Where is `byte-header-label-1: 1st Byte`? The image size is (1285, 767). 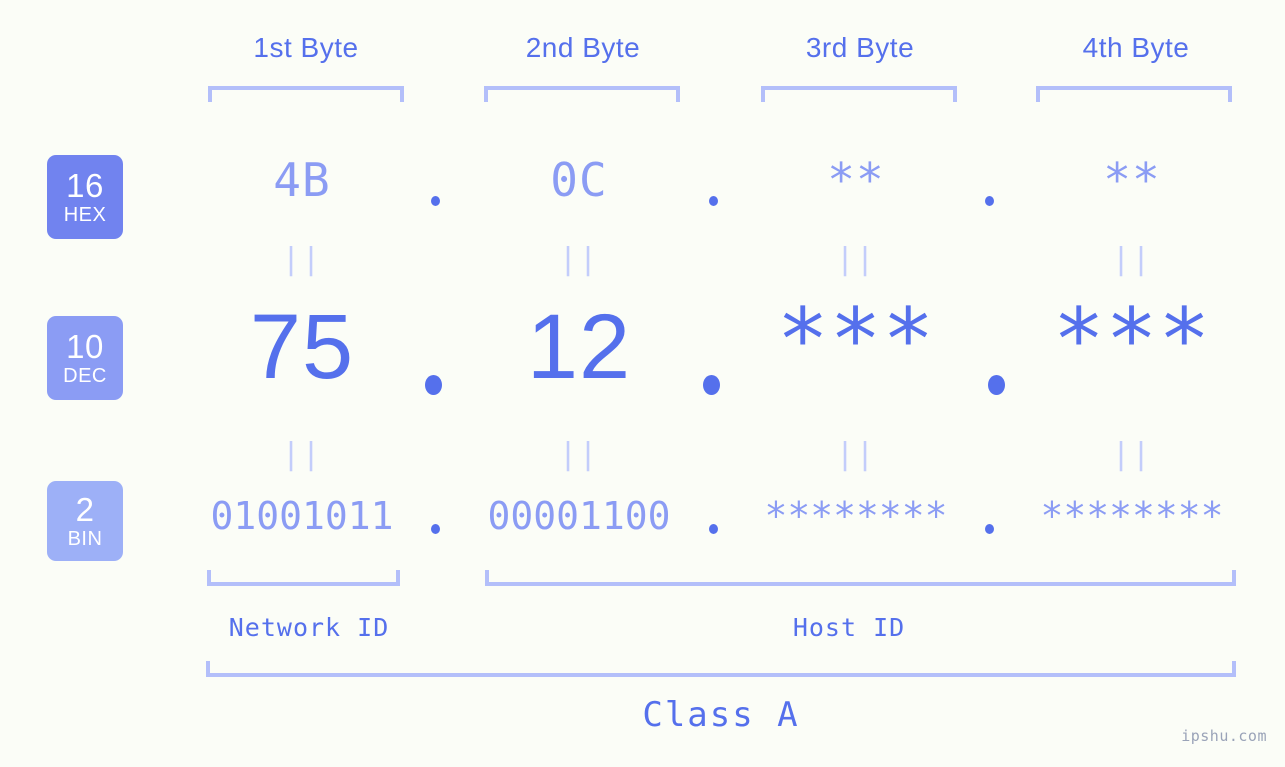 byte-header-label-1: 1st Byte is located at coordinates (306, 47).